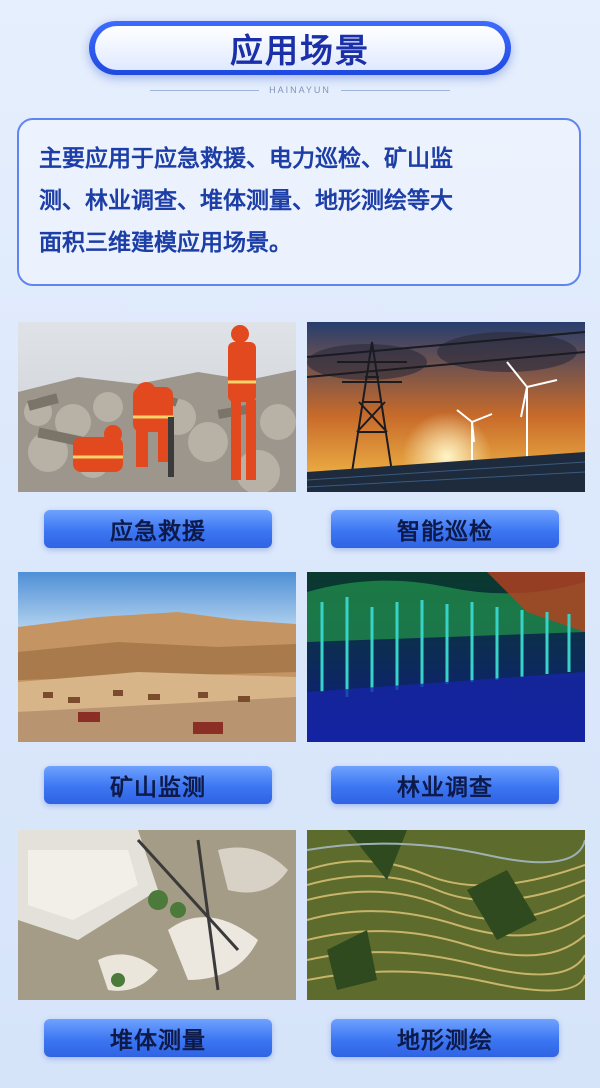 The image size is (600, 1088). Describe the element at coordinates (445, 1038) in the screenshot. I see `scene-label-terrain: 地形测绘` at that location.